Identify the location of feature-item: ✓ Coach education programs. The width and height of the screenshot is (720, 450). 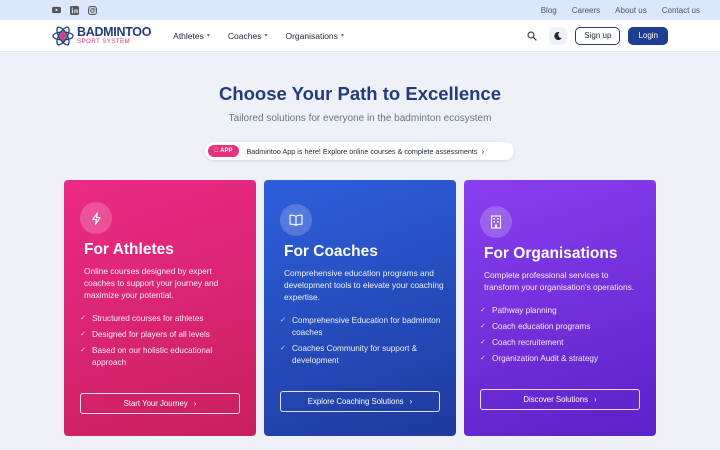
(563, 327).